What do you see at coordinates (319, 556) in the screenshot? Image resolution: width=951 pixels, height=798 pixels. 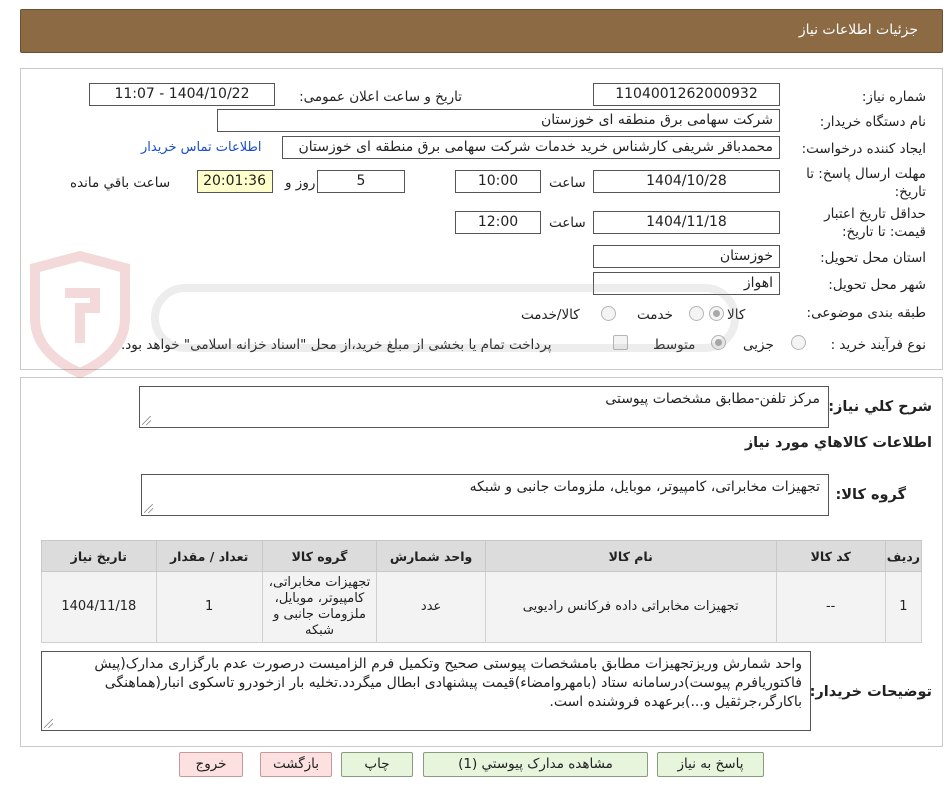 I see `col-group-header: گروه کالا` at bounding box center [319, 556].